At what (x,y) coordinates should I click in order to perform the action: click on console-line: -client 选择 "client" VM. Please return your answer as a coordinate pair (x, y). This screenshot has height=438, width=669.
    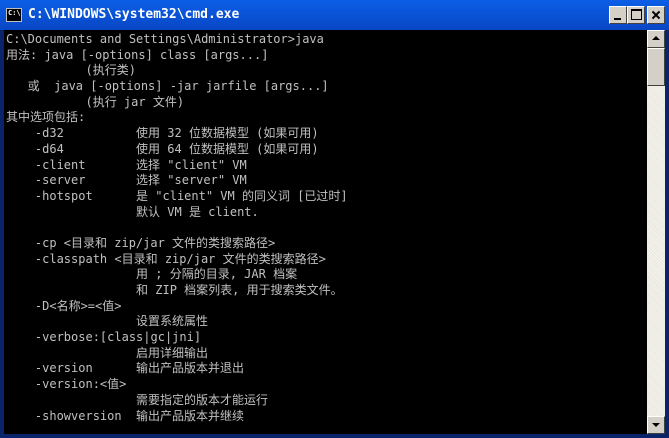
    Looking at the image, I should click on (126, 164).